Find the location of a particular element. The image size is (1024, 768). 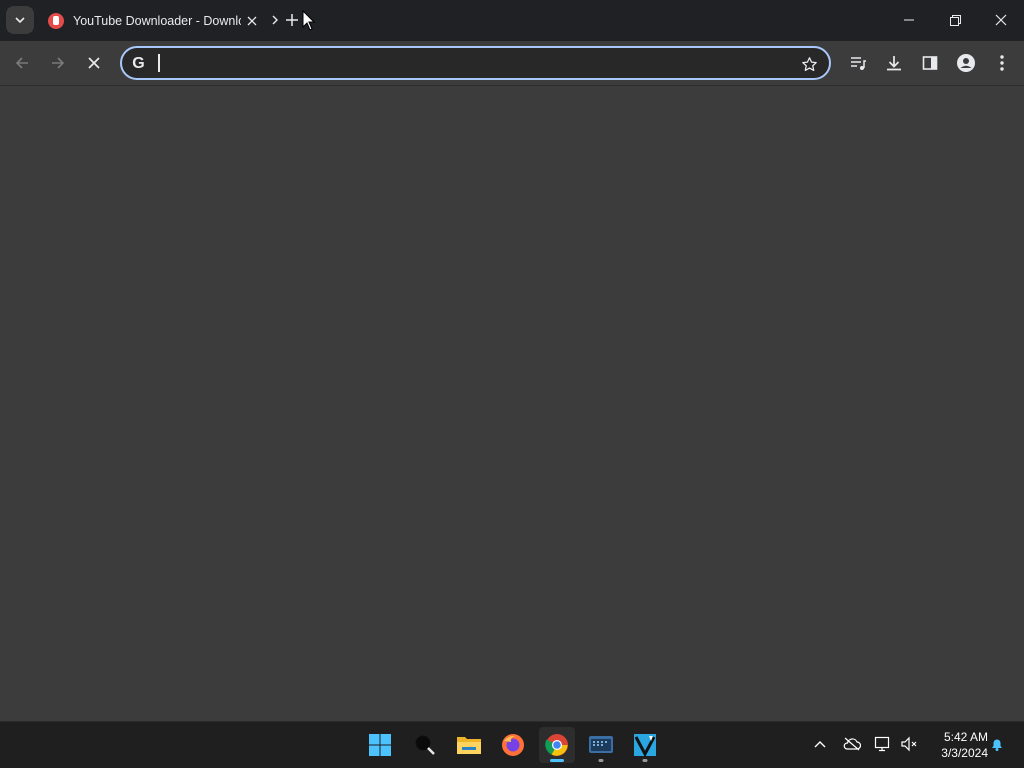

restore-button is located at coordinates (955, 20).